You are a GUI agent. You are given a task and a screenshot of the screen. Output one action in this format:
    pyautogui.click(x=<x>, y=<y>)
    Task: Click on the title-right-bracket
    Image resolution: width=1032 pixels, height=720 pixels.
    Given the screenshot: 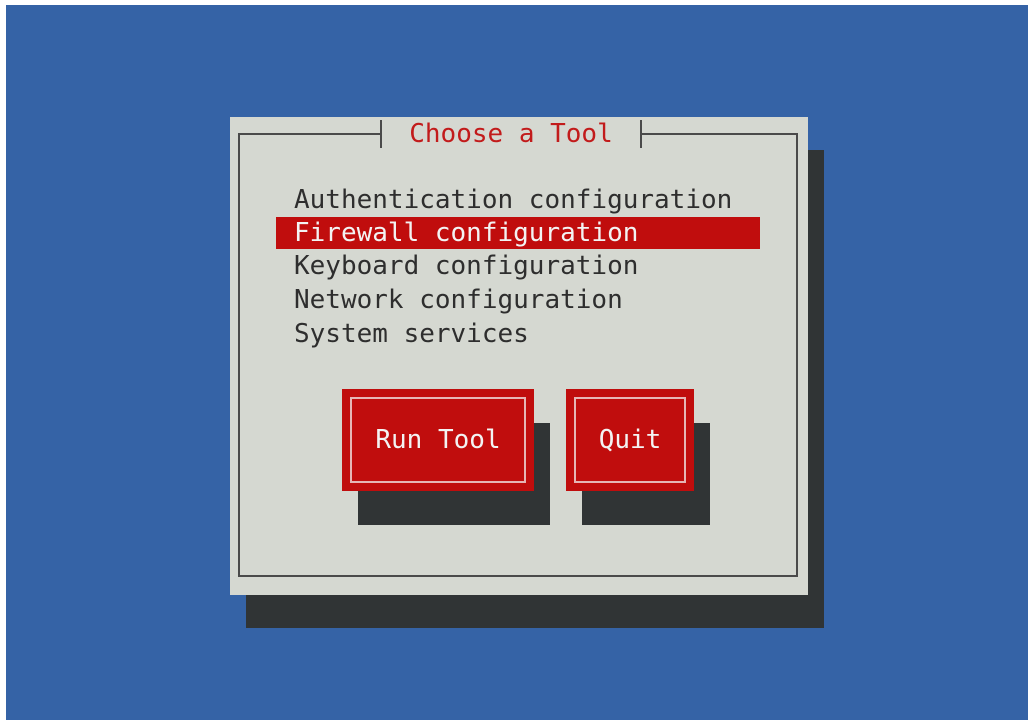 What is the action you would take?
    pyautogui.click(x=641, y=134)
    